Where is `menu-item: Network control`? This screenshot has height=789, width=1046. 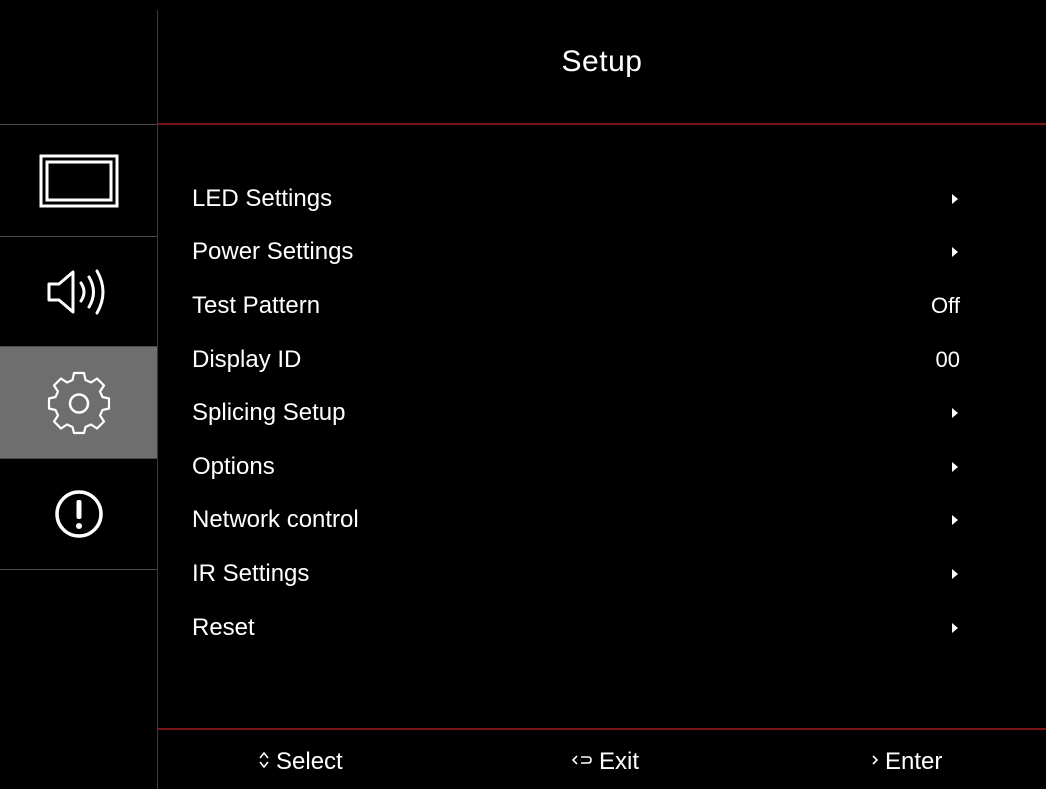 menu-item: Network control is located at coordinates (577, 521).